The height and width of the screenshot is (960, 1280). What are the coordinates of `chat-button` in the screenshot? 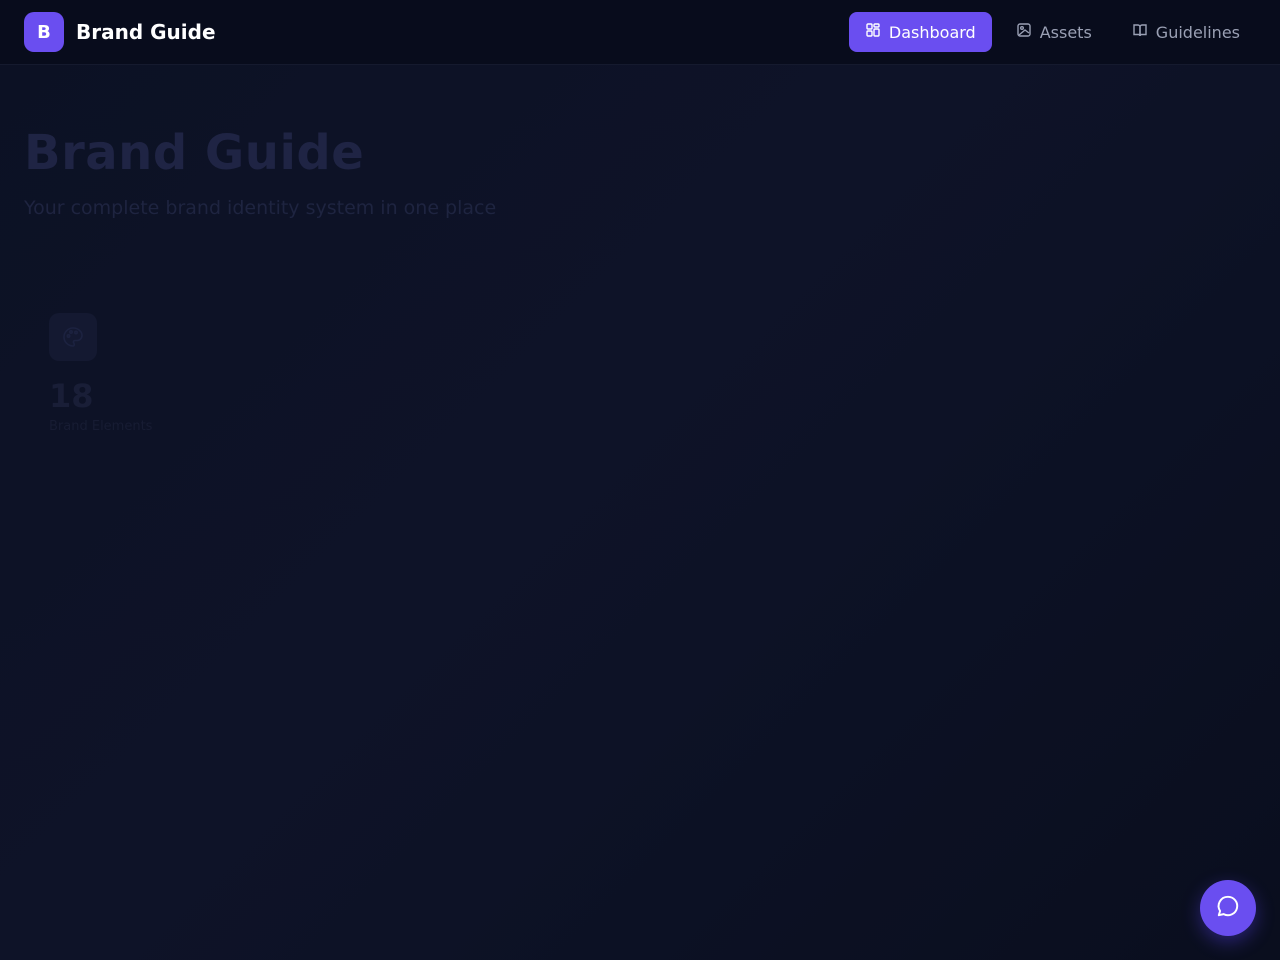 It's located at (1228, 908).